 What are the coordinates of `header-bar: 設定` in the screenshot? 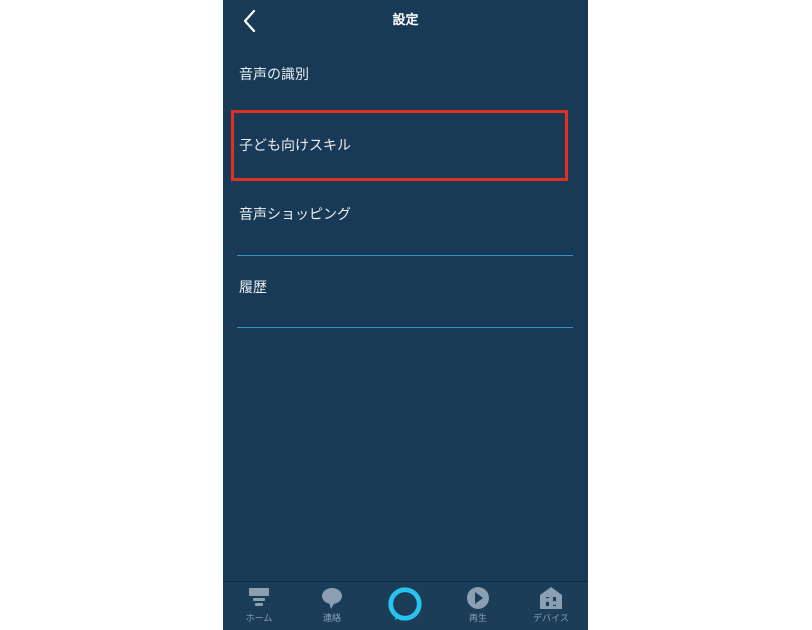 It's located at (405, 19).